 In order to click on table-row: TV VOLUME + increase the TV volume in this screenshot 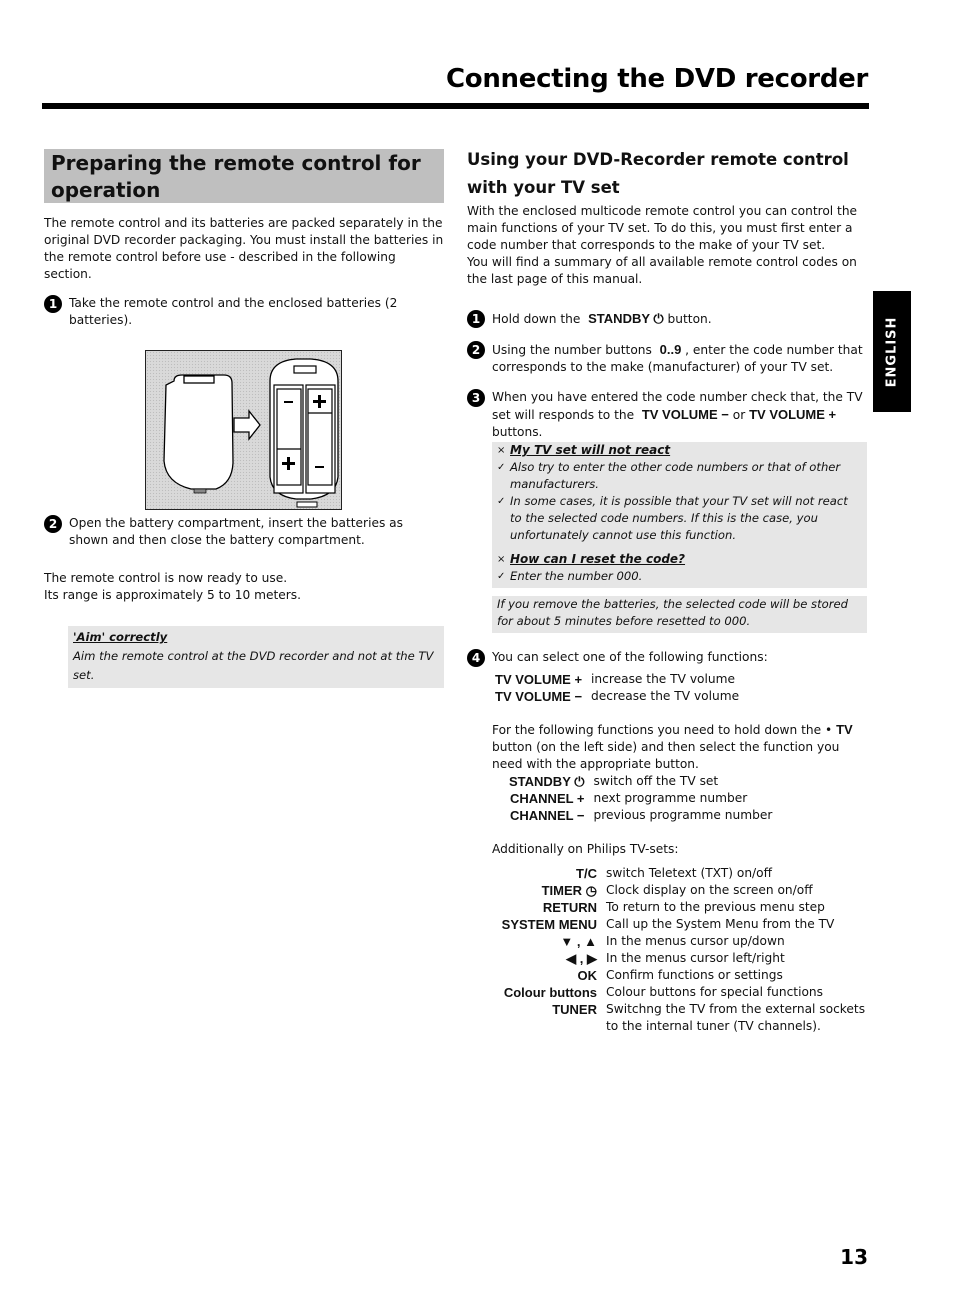, I will do `click(617, 679)`.